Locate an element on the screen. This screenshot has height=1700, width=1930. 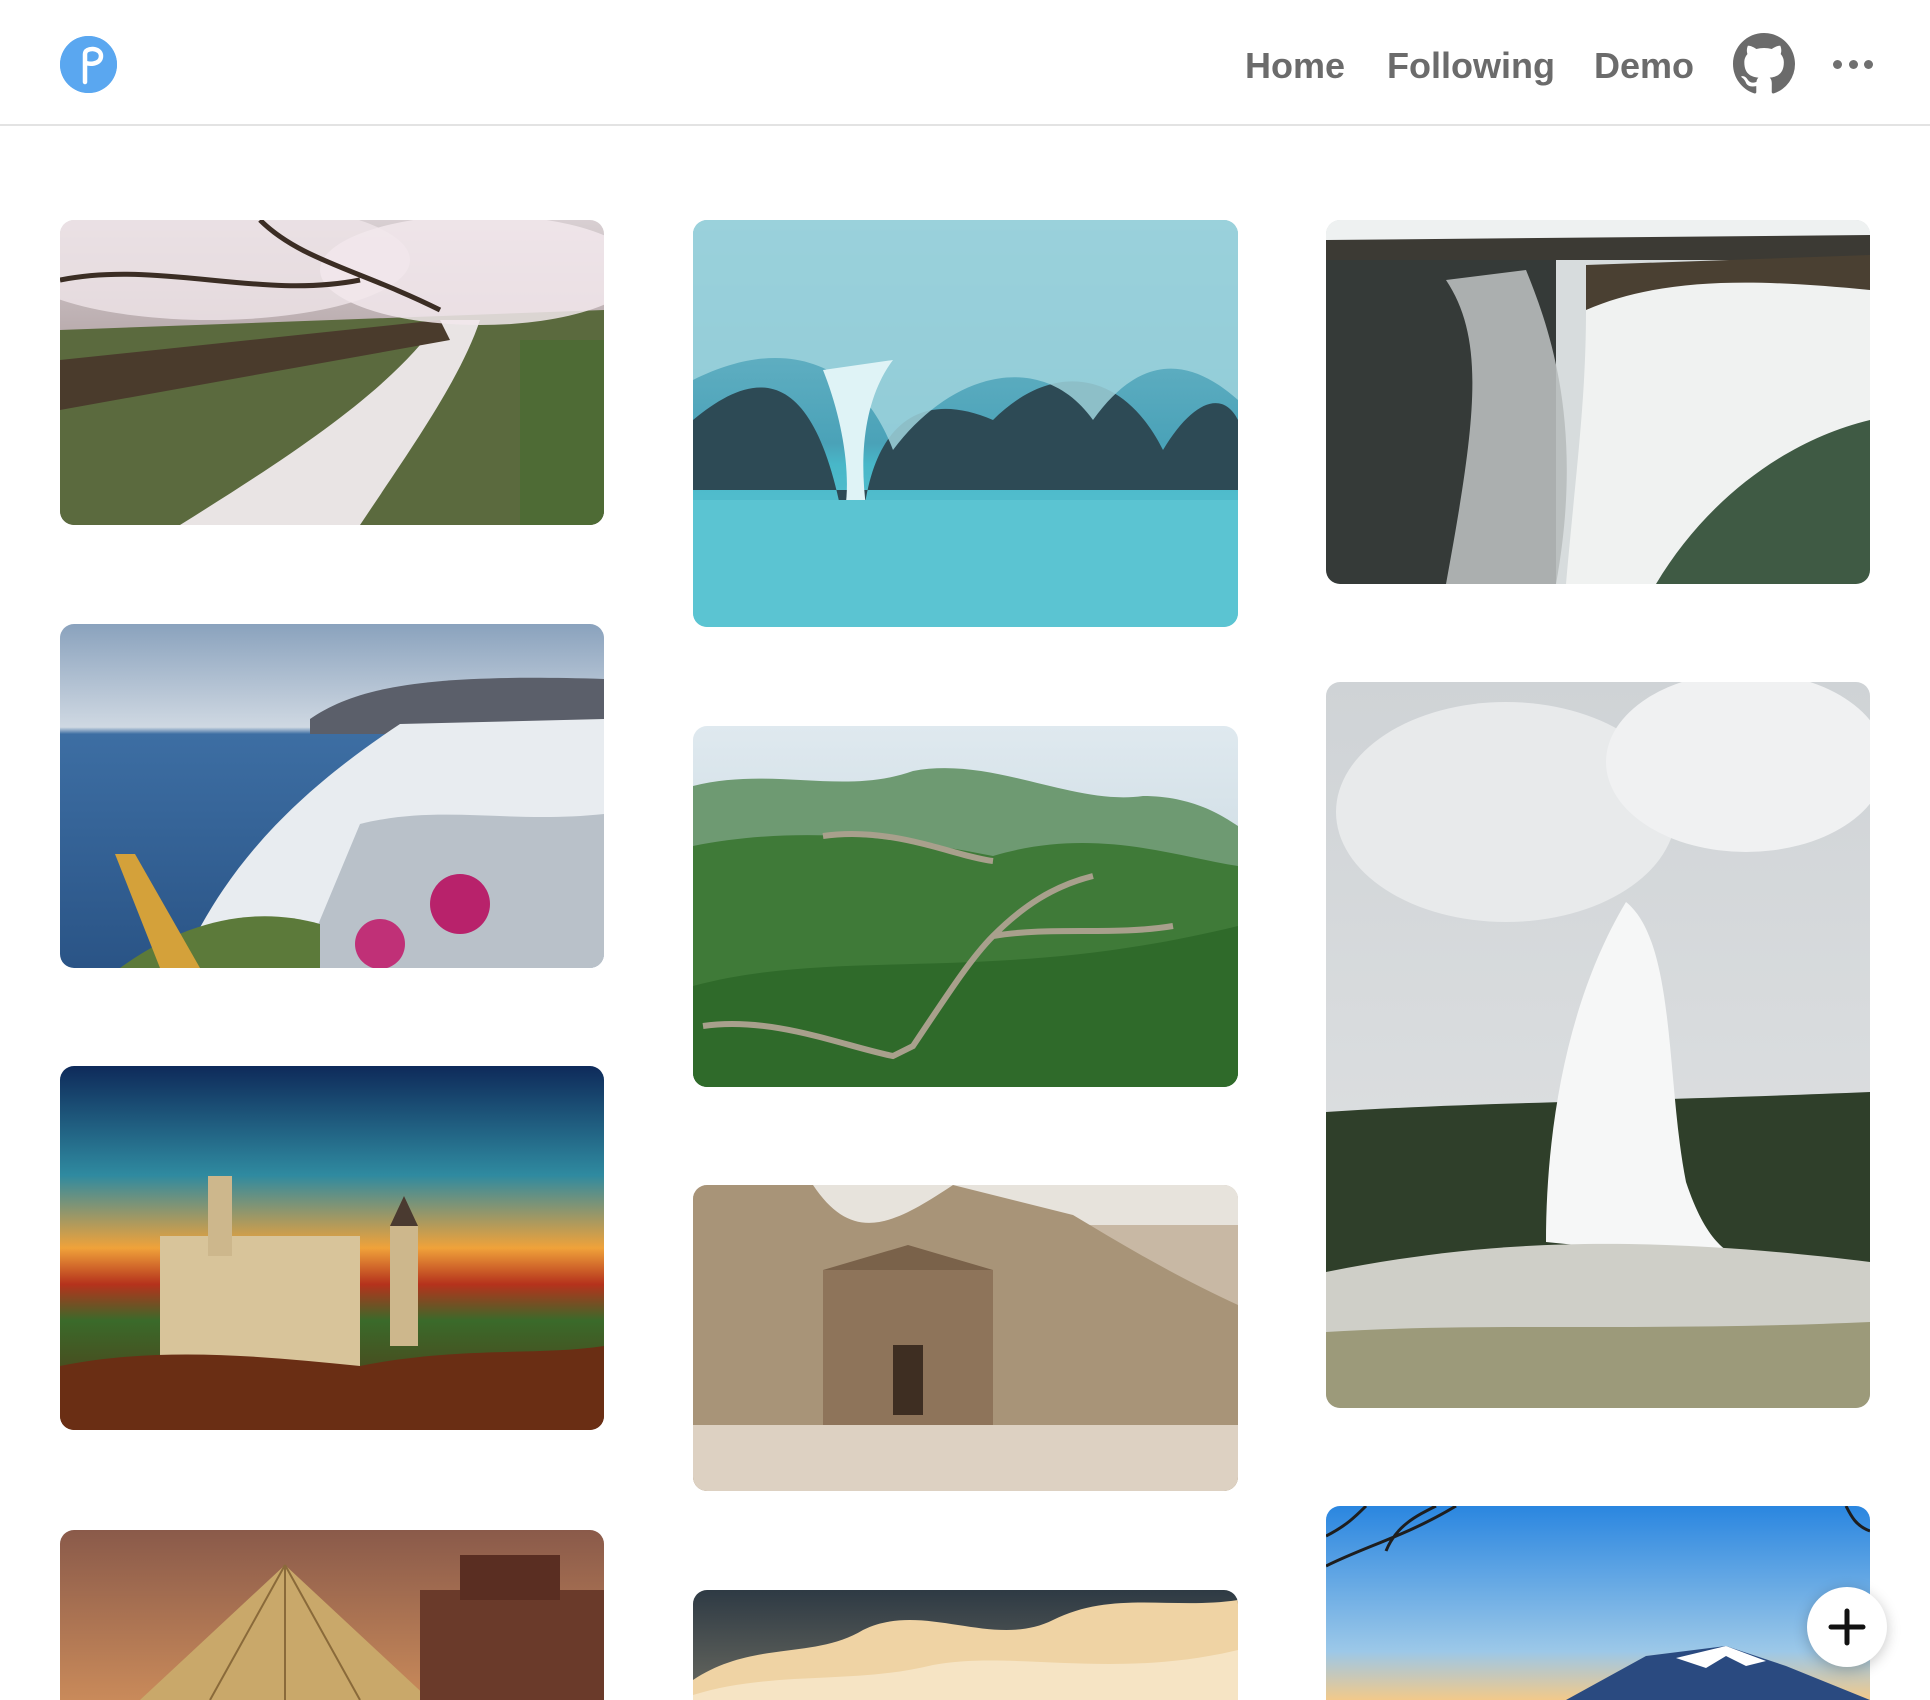
pin-card-marble-caves is located at coordinates (965, 423).